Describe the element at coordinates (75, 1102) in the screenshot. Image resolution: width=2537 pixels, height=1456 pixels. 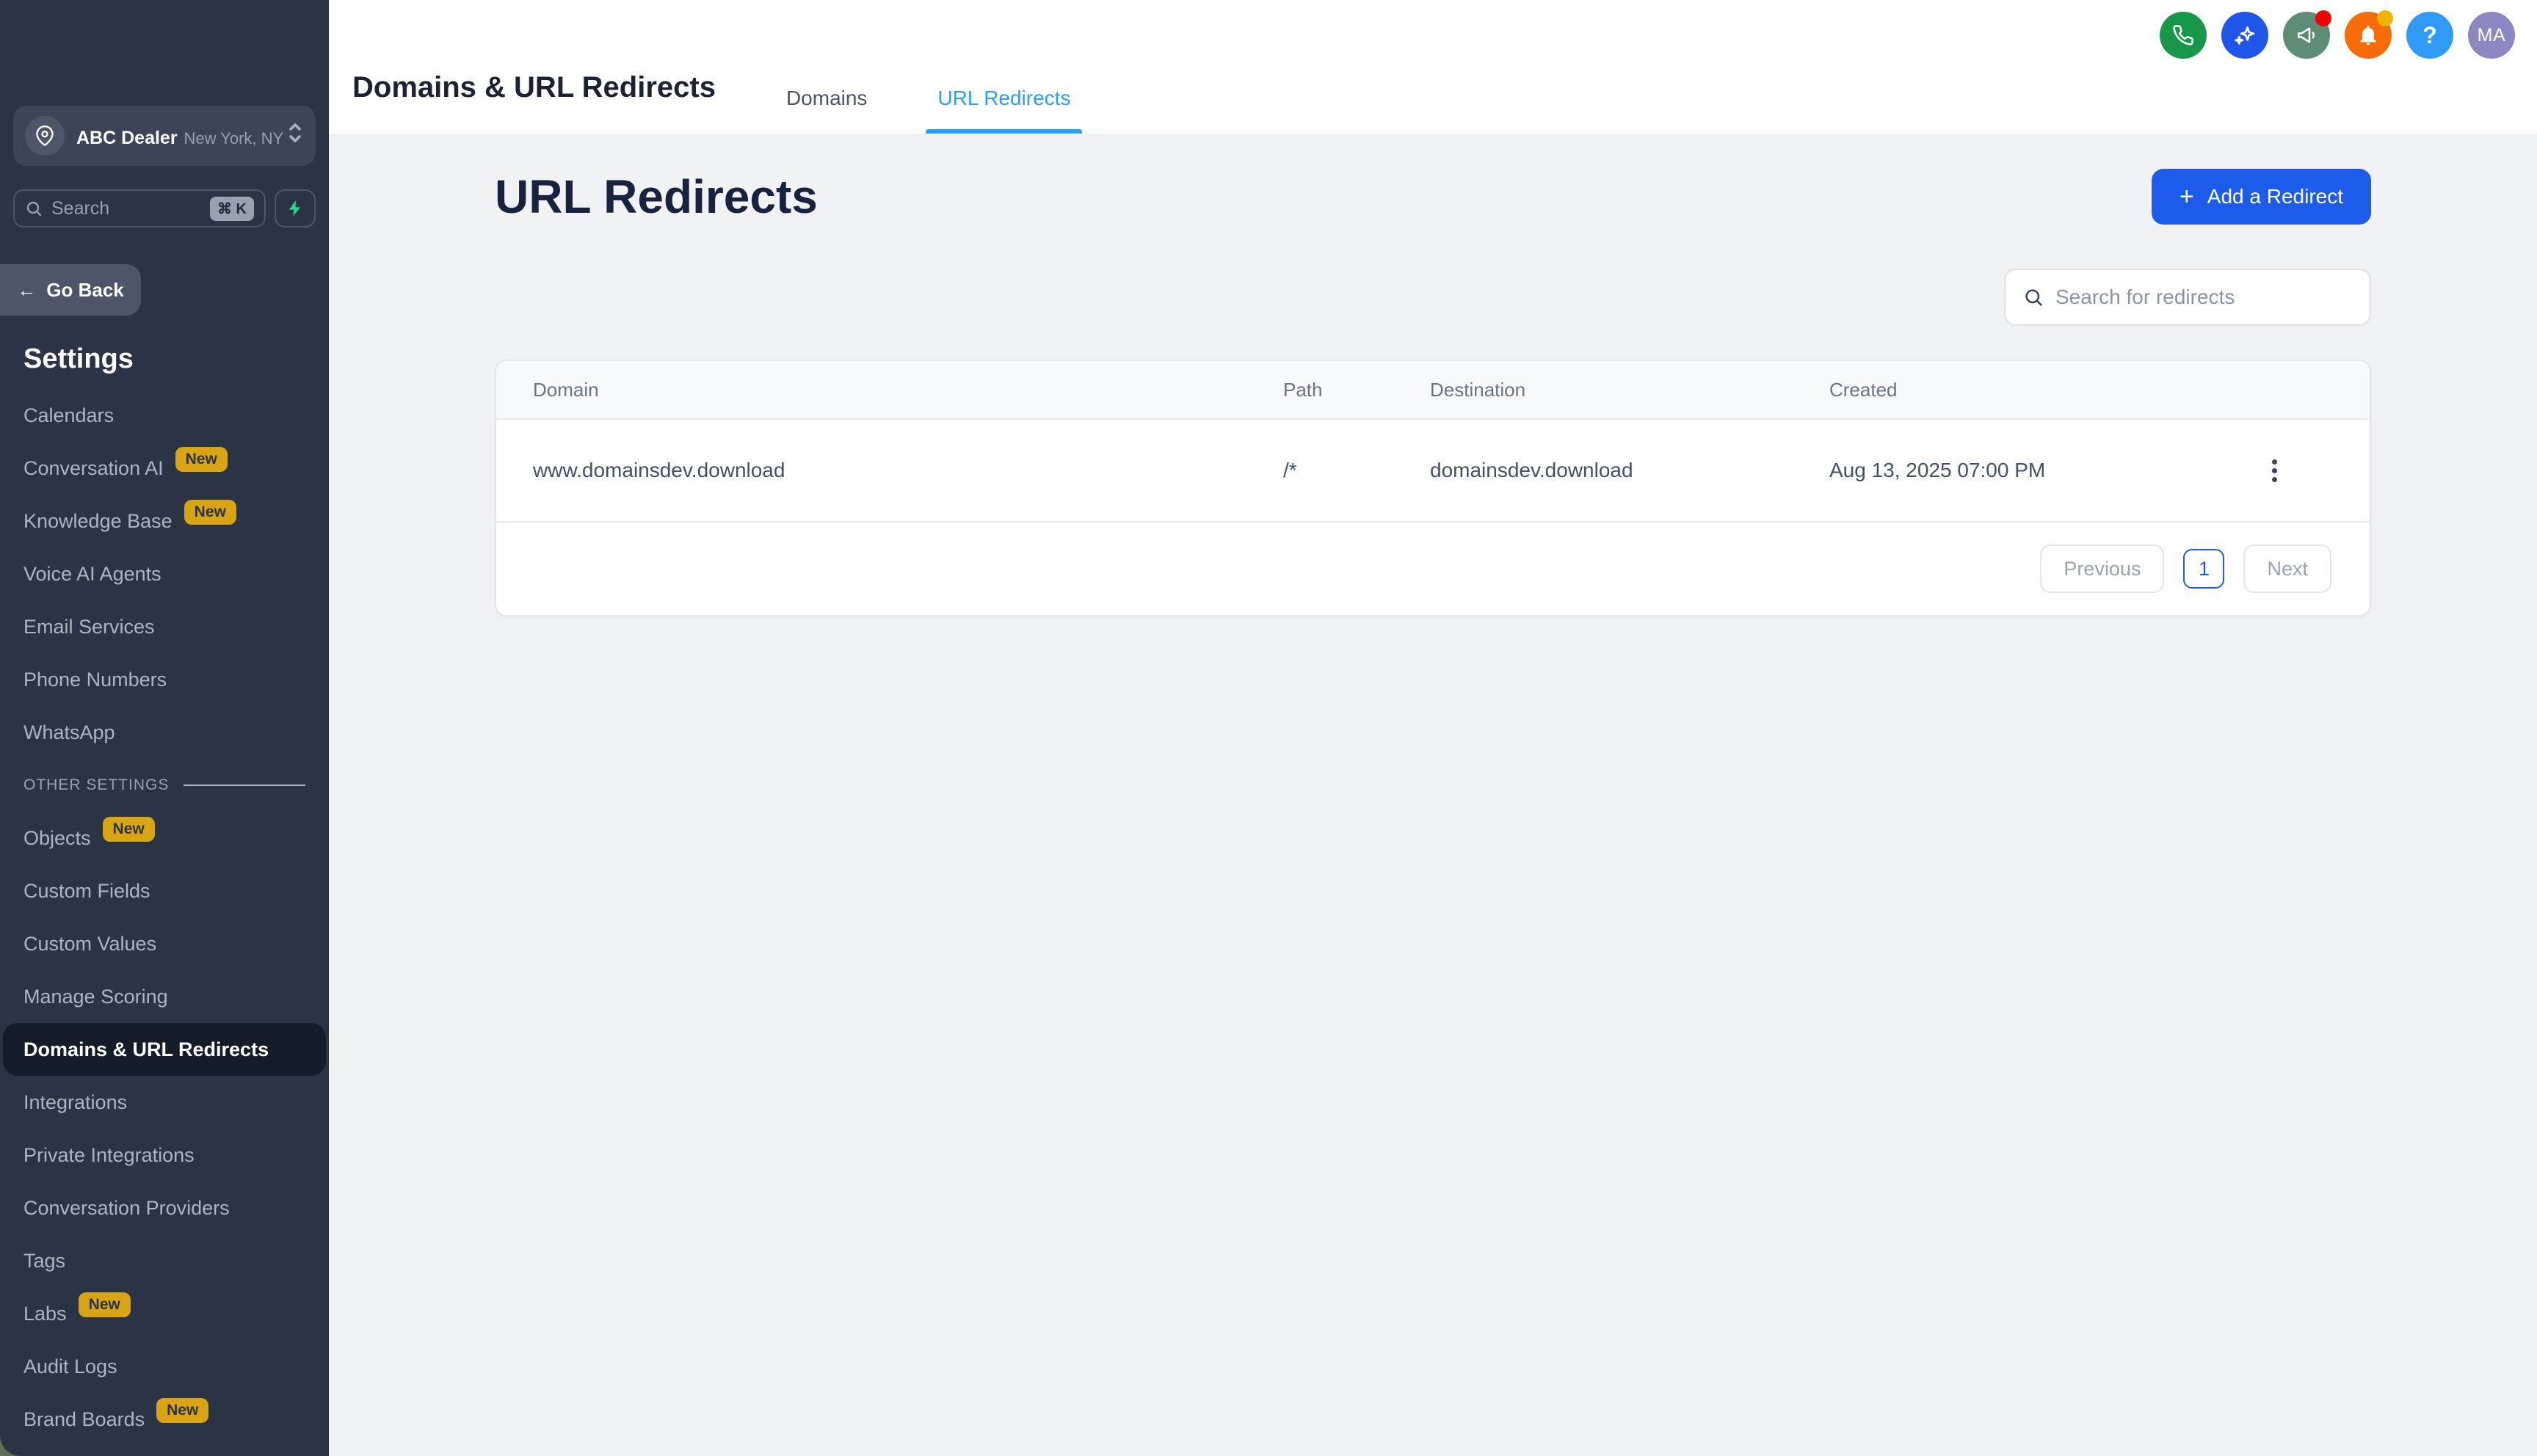
I see `sidebar-item-label: Integrations` at that location.